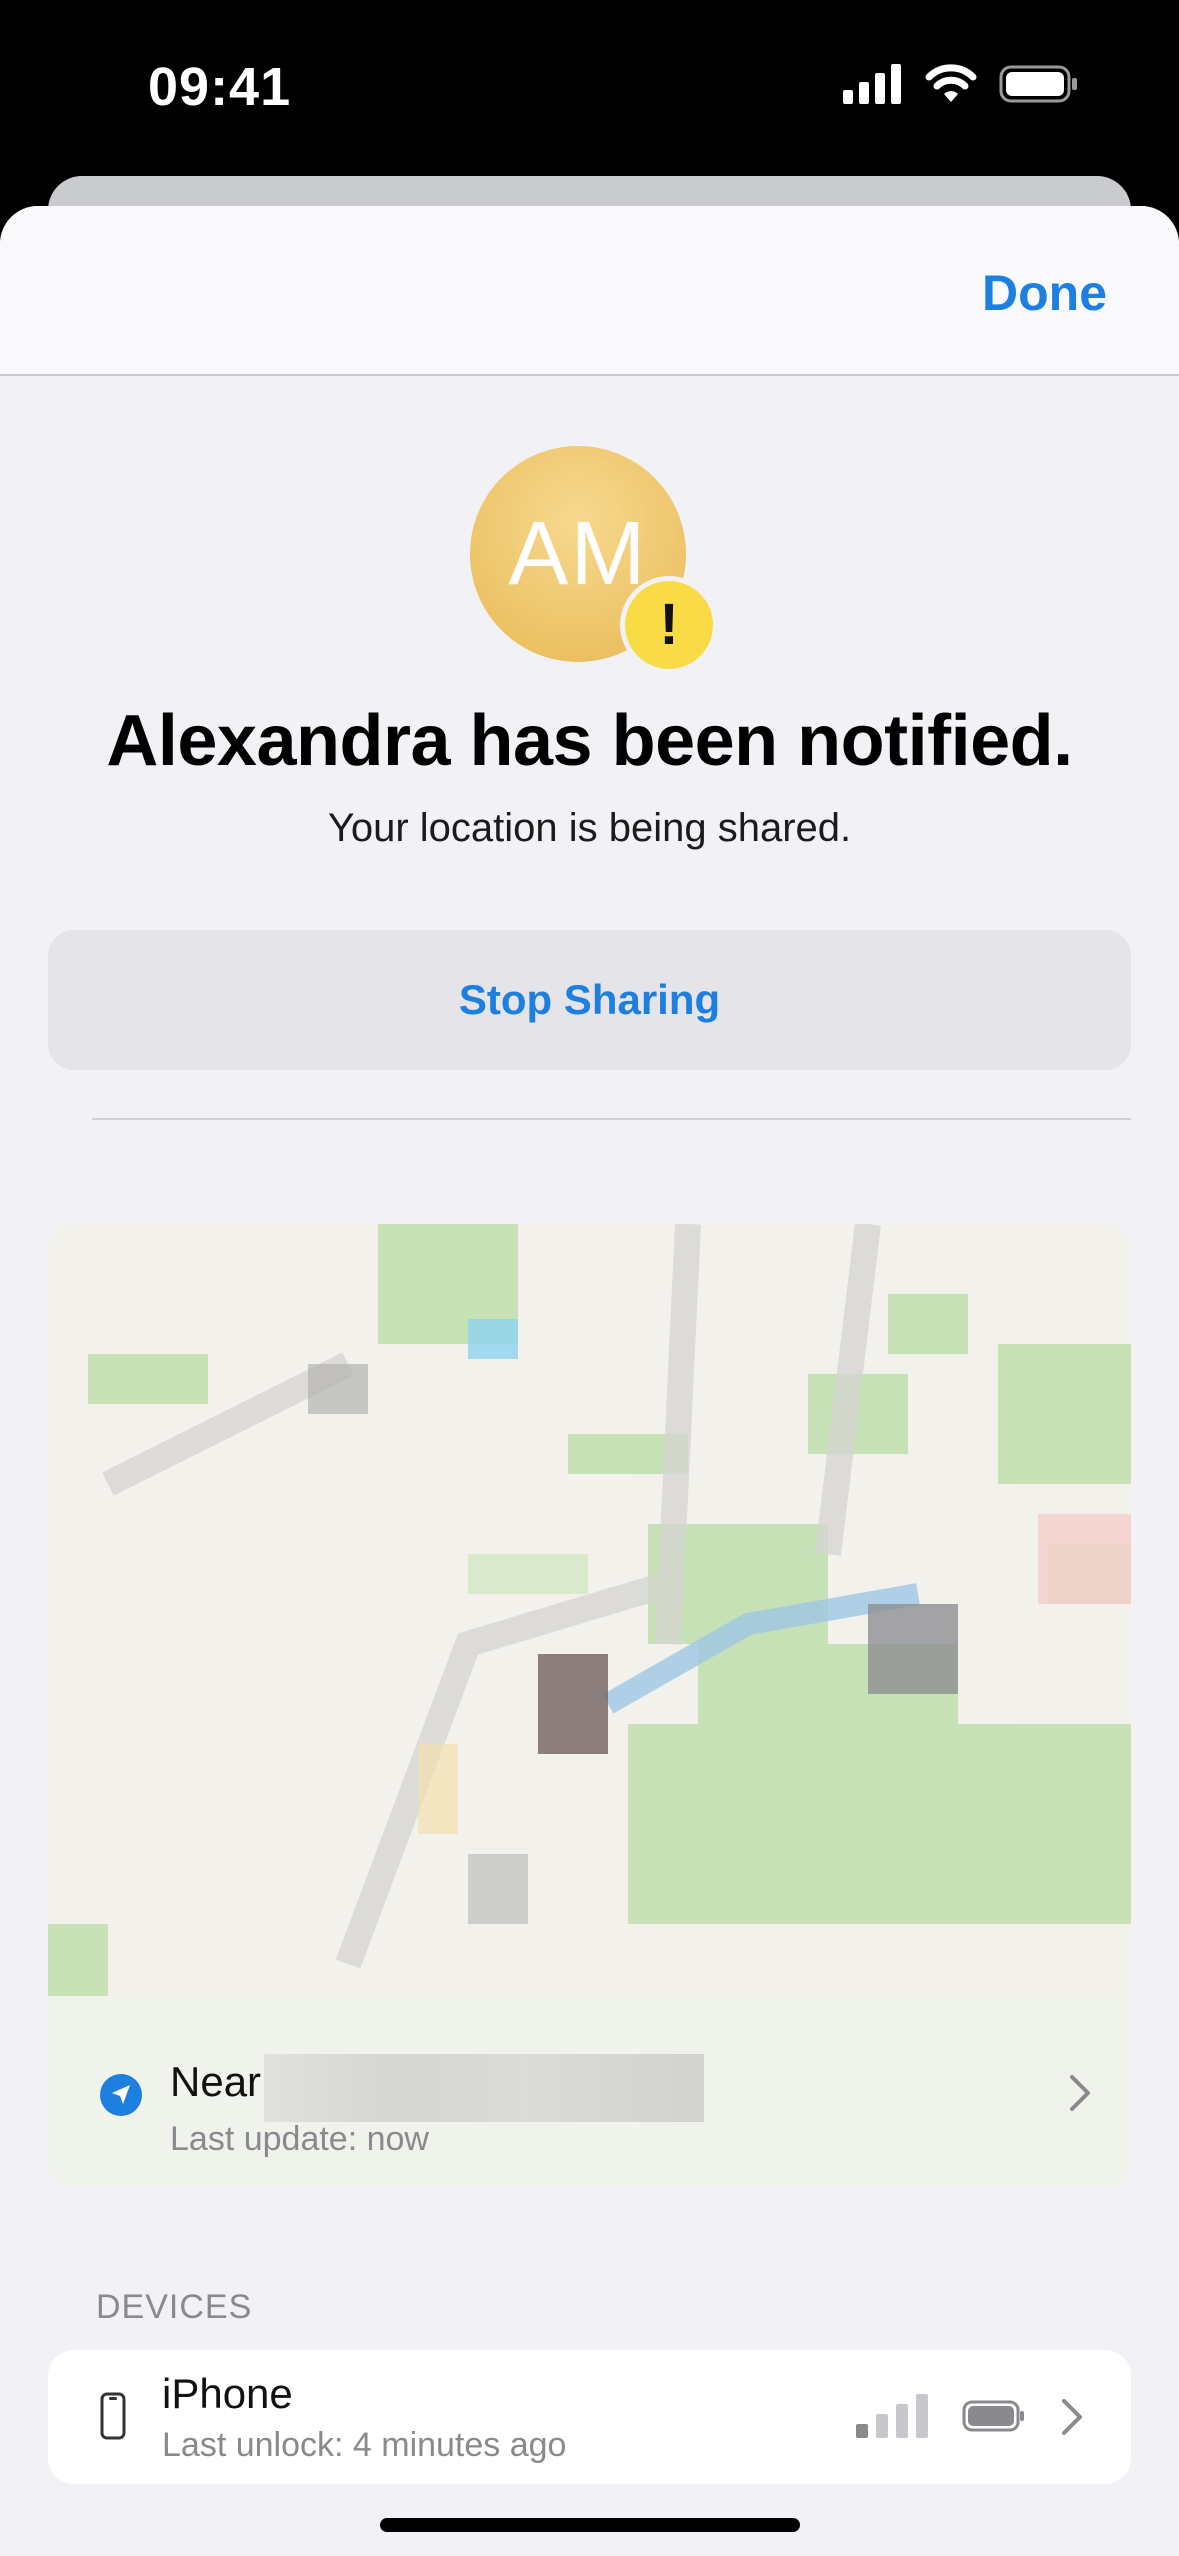 The width and height of the screenshot is (1179, 2556). Describe the element at coordinates (589, 741) in the screenshot. I see `notice-title: Alexandra has been notified.` at that location.